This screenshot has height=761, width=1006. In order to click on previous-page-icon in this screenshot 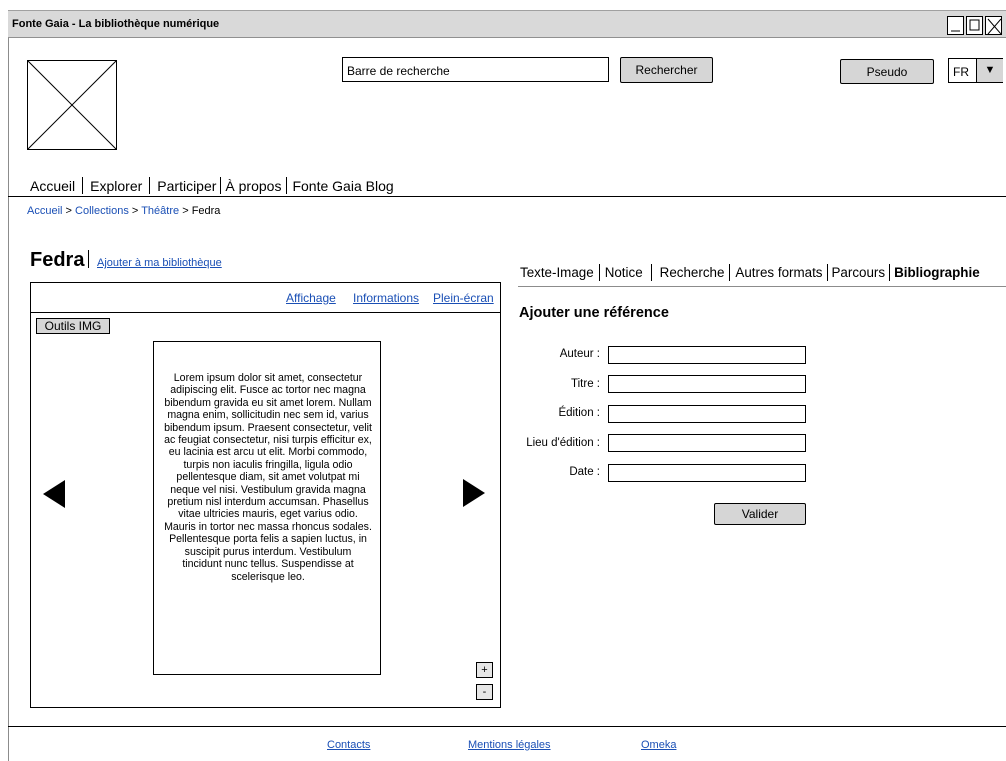, I will do `click(54, 494)`.